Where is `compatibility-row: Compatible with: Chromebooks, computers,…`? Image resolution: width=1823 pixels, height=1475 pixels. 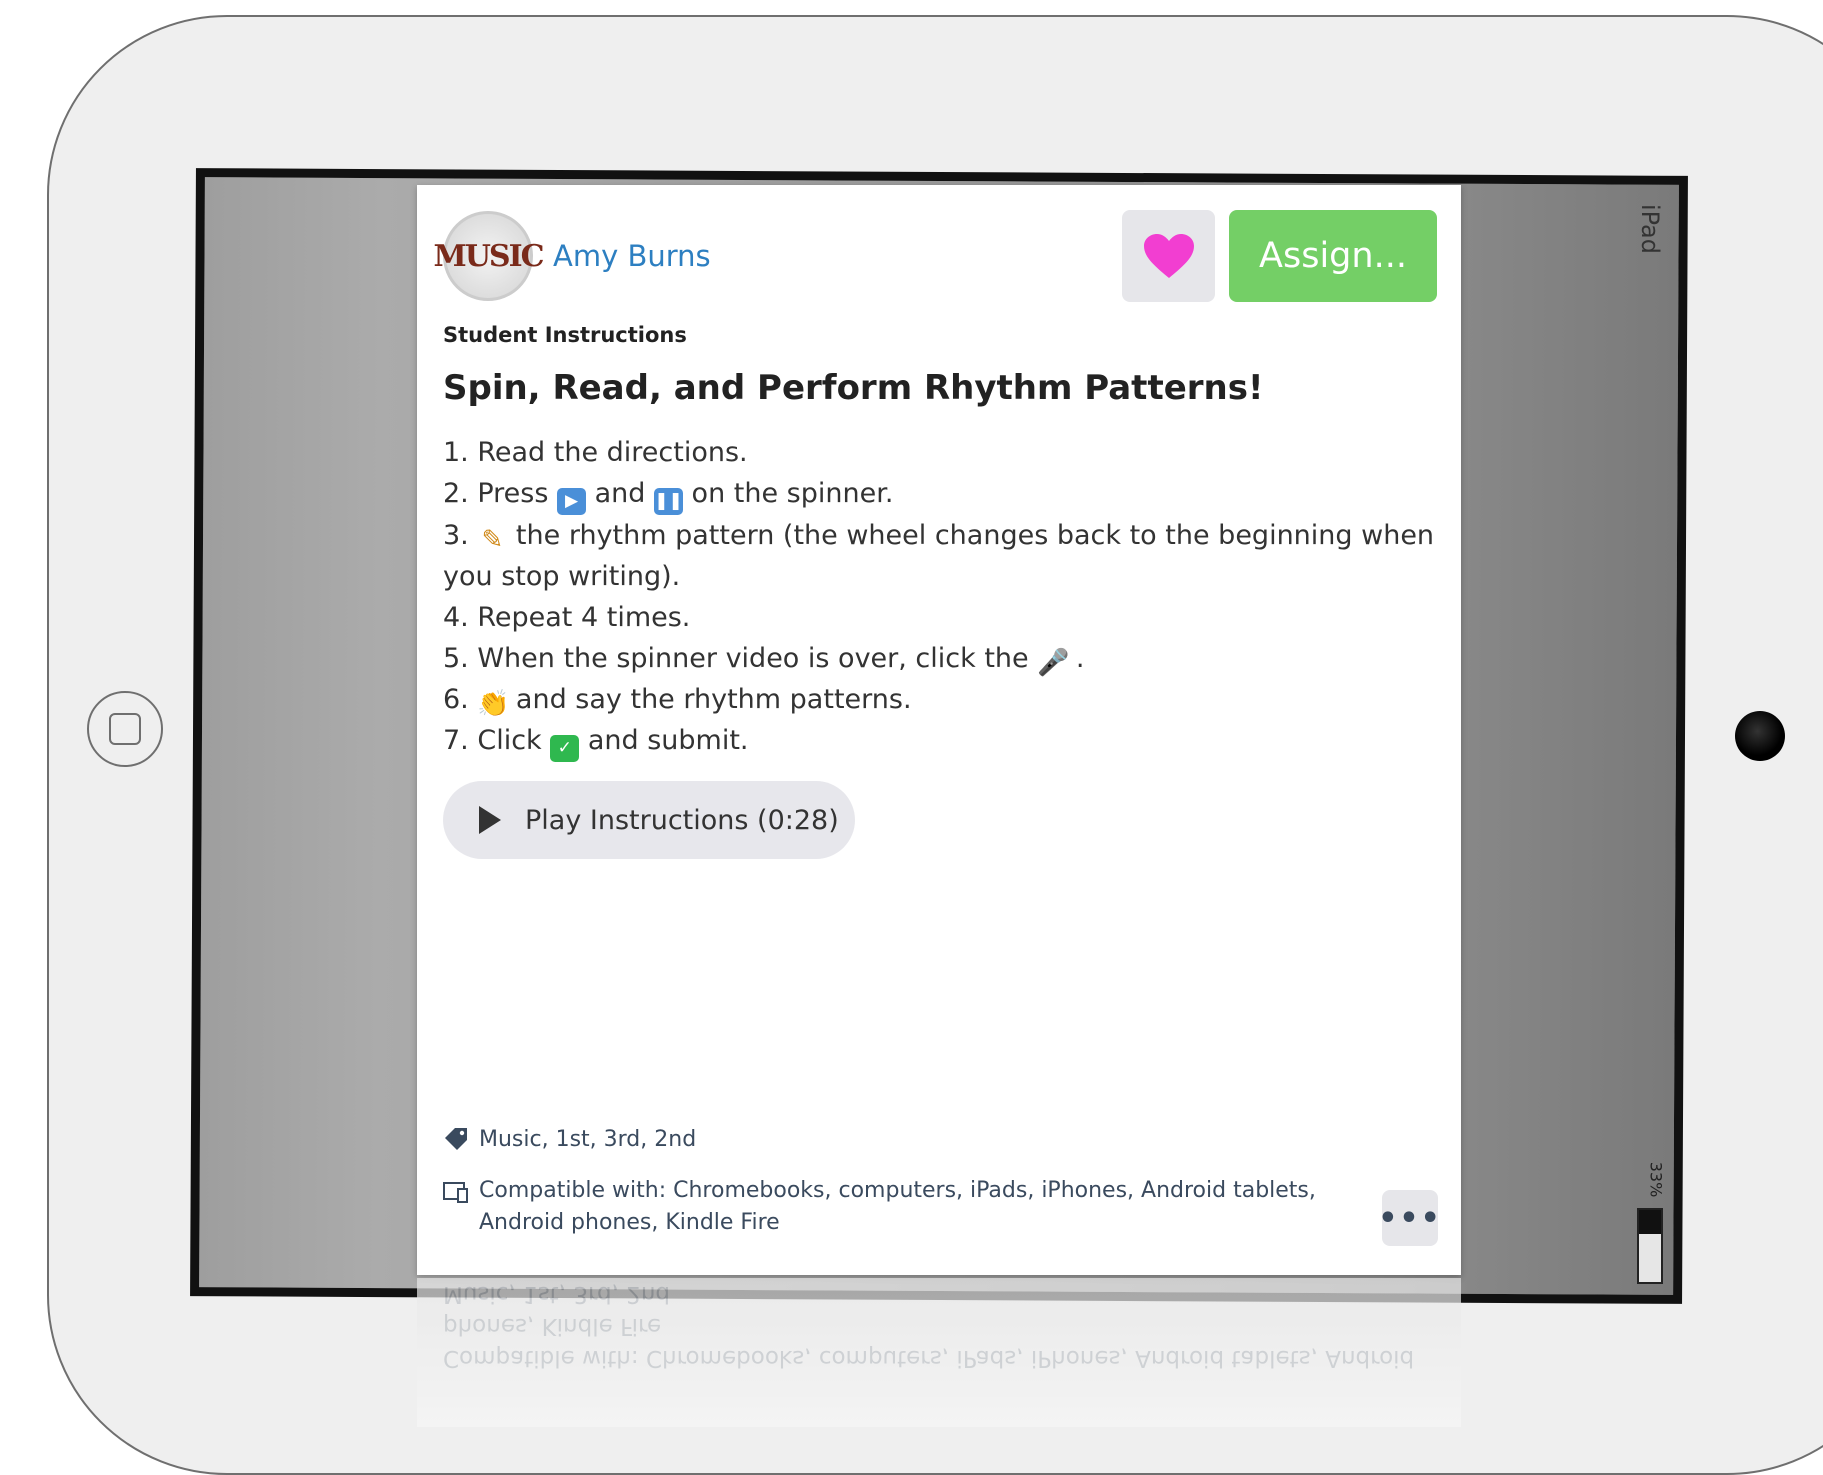 compatibility-row: Compatible with: Chromebooks, computers,… is located at coordinates (903, 1207).